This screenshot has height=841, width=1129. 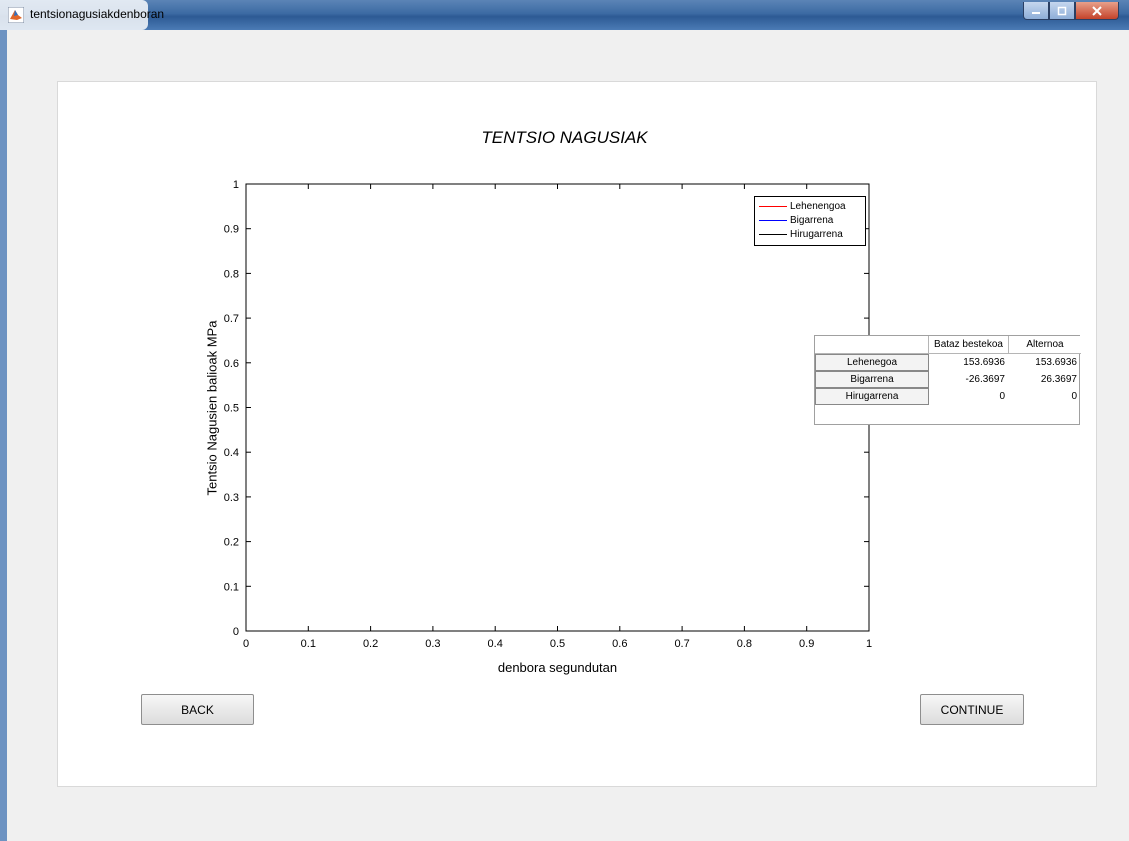 What do you see at coordinates (231, 409) in the screenshot?
I see `y-tick-label: 0.5` at bounding box center [231, 409].